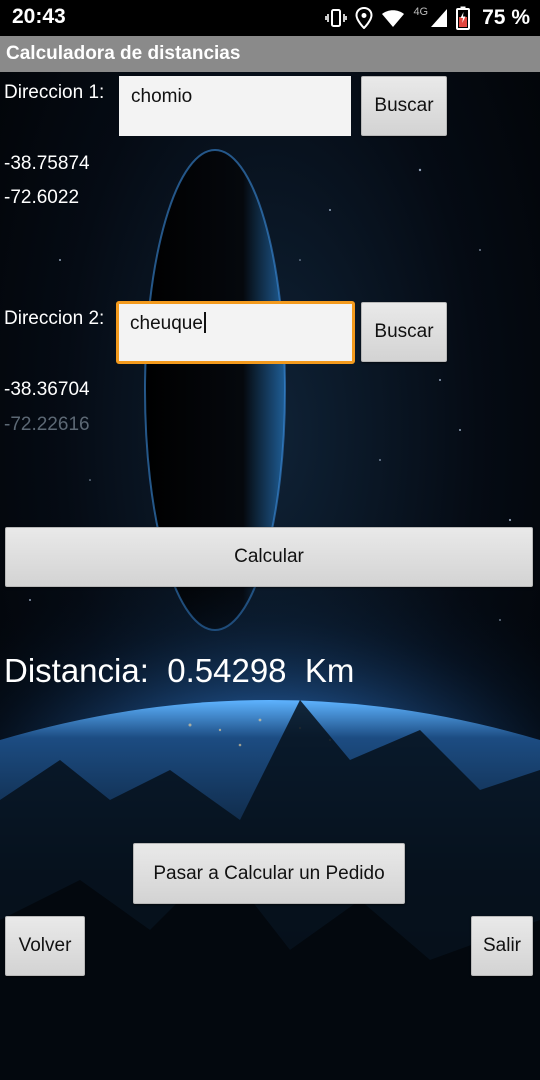  Describe the element at coordinates (364, 18) in the screenshot. I see `location-icon` at that location.